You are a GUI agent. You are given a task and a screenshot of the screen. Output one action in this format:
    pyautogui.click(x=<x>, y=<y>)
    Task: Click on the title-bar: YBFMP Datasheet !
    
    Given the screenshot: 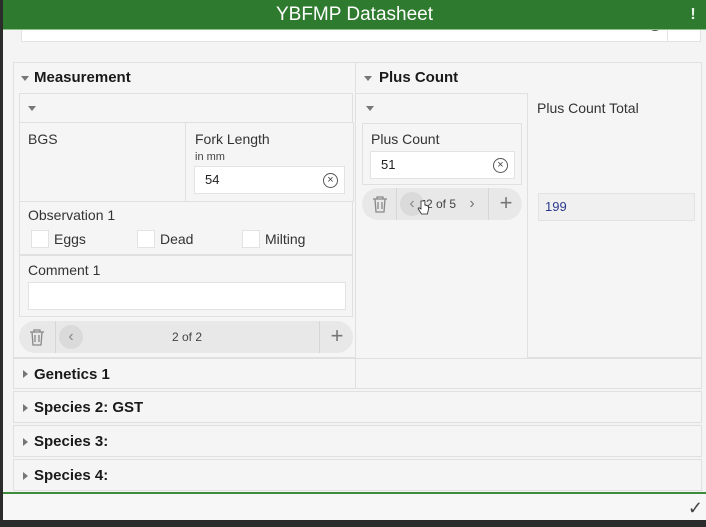 What is the action you would take?
    pyautogui.click(x=354, y=15)
    